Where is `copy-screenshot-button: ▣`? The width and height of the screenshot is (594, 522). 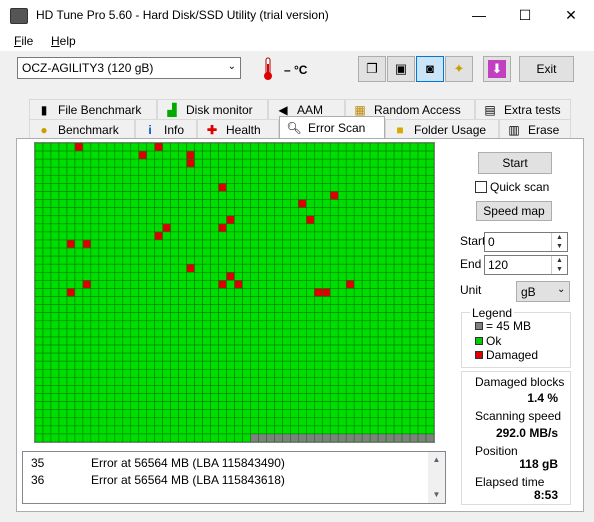 copy-screenshot-button: ▣ is located at coordinates (401, 69).